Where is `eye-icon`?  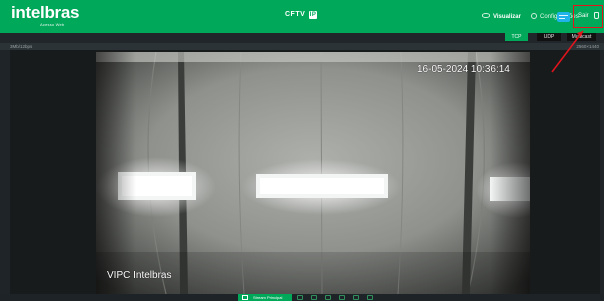
eye-icon is located at coordinates (486, 15).